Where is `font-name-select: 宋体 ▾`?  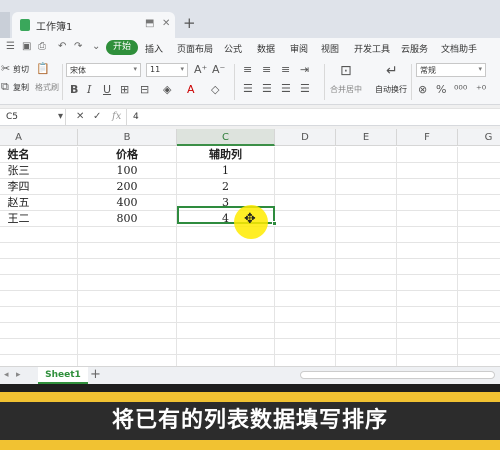 font-name-select: 宋体 ▾ is located at coordinates (103, 70).